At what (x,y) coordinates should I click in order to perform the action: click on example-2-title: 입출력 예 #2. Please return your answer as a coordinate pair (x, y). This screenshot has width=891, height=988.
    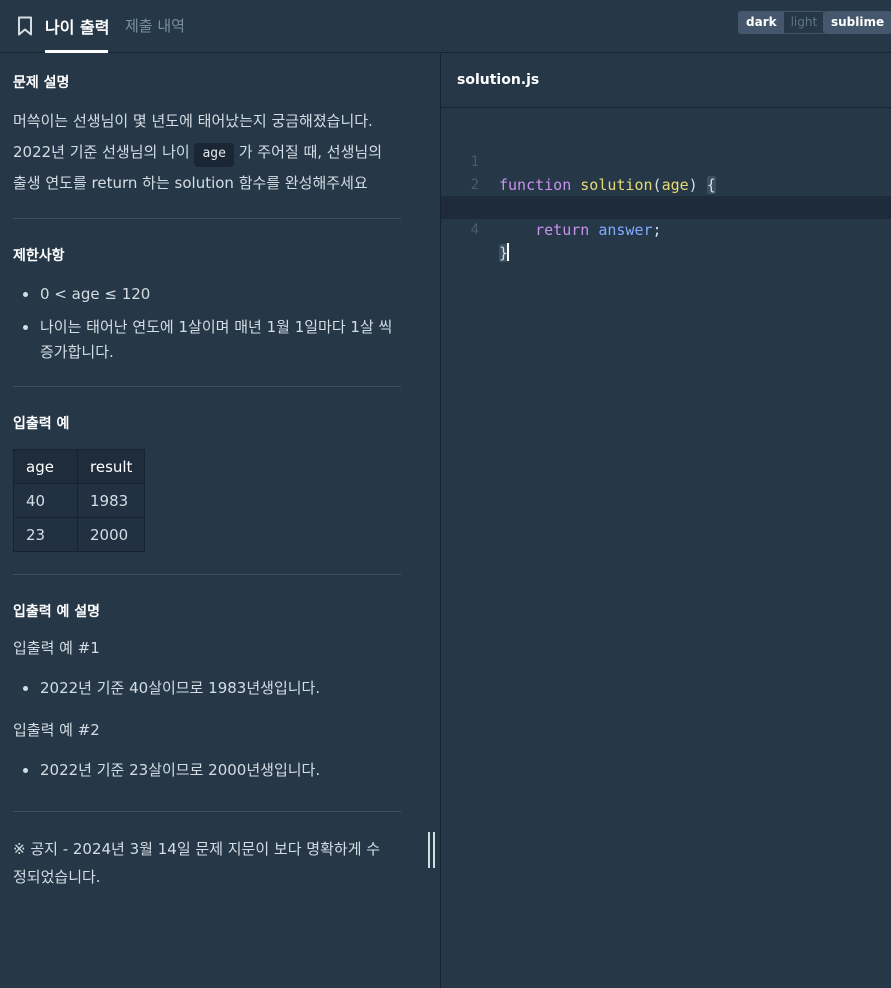
    Looking at the image, I should click on (56, 730).